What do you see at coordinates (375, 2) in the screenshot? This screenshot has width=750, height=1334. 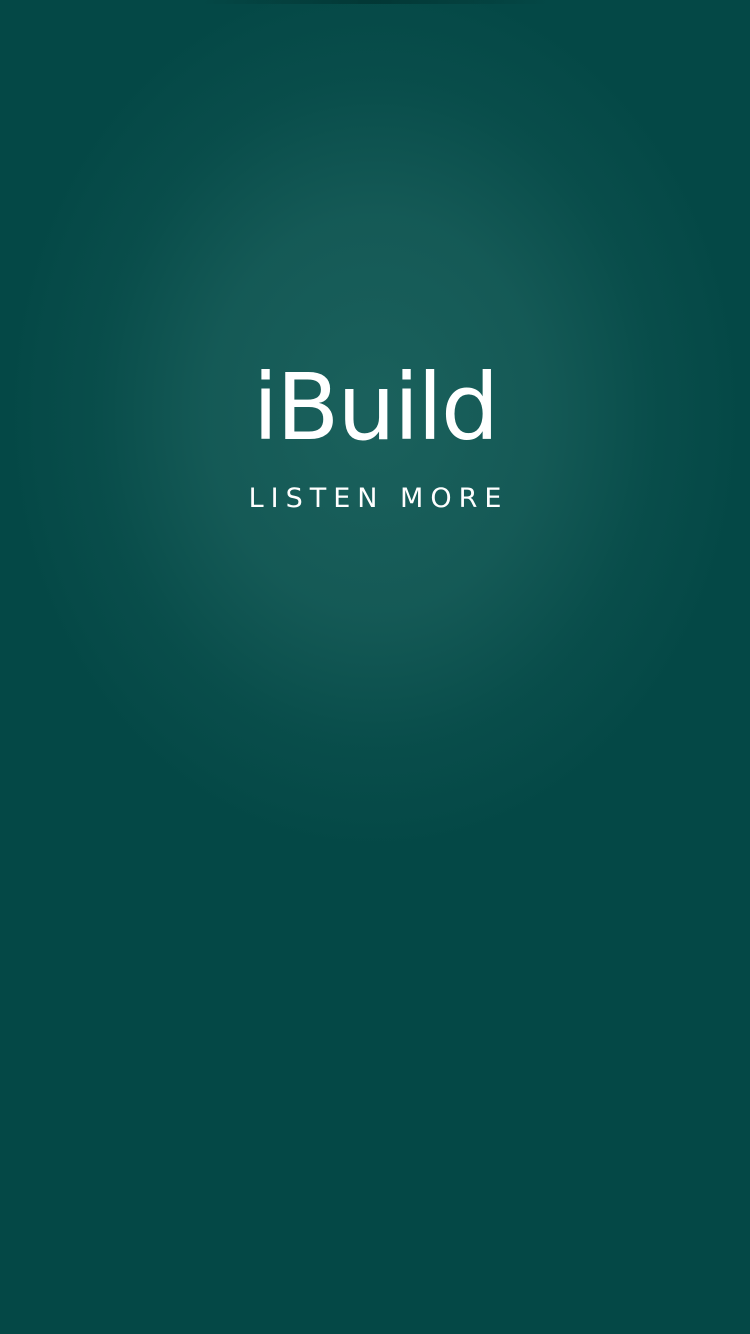 I see `status-bar-shadow` at bounding box center [375, 2].